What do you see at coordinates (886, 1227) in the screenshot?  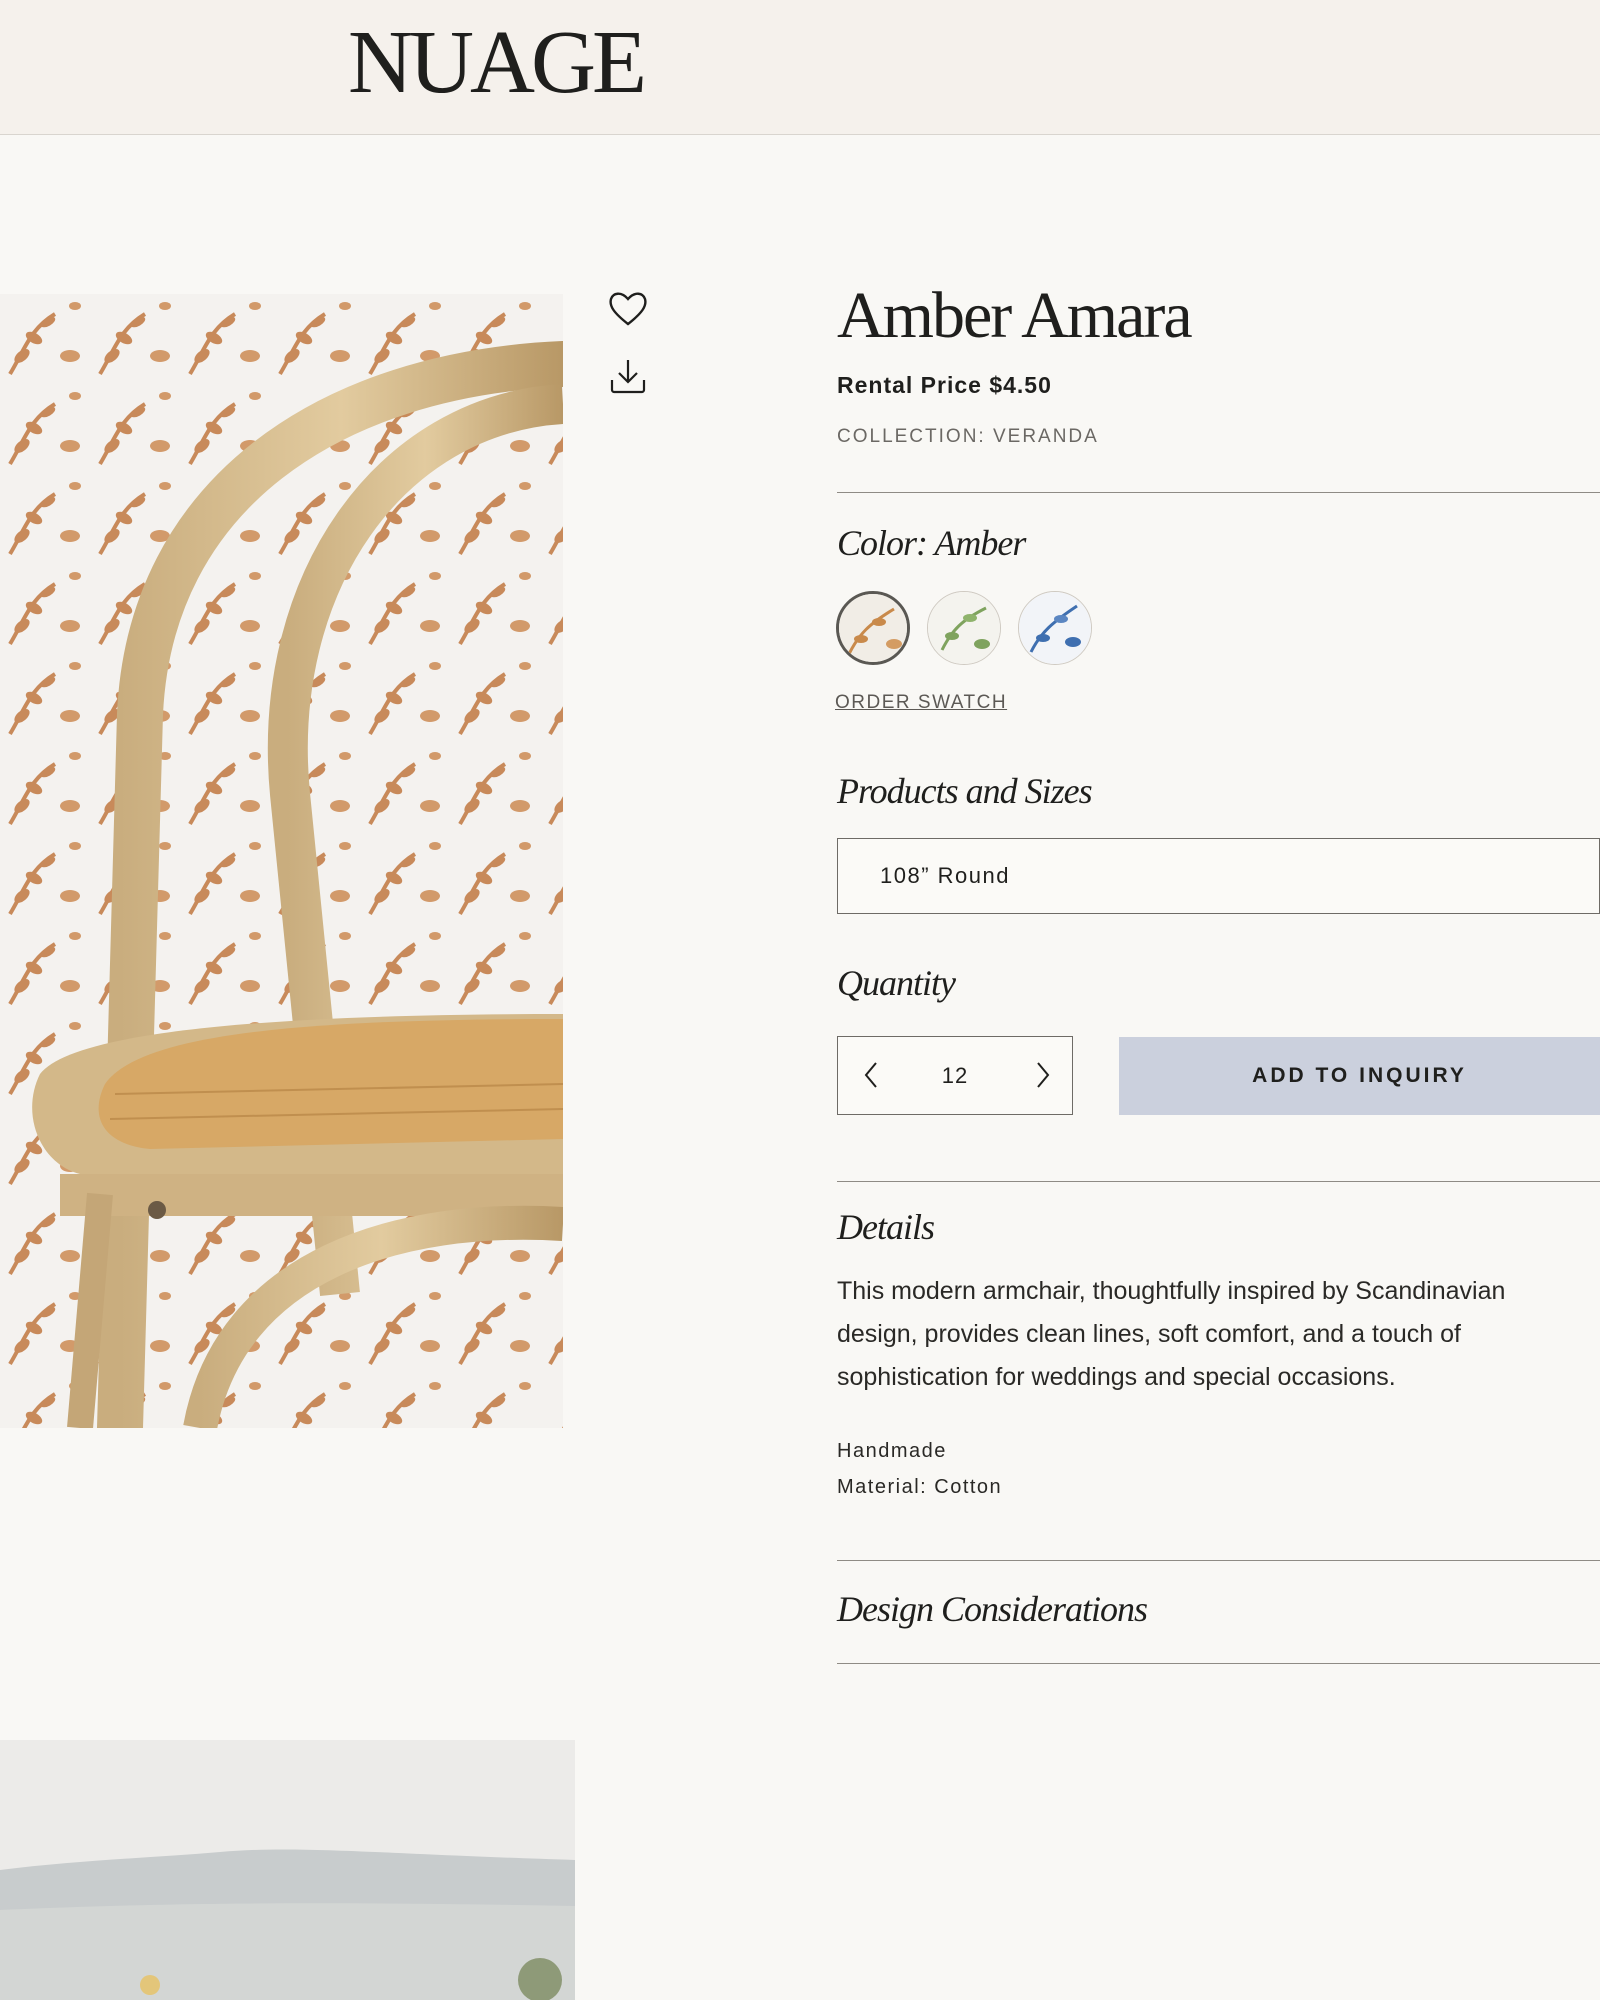 I see `details-heading: Details` at bounding box center [886, 1227].